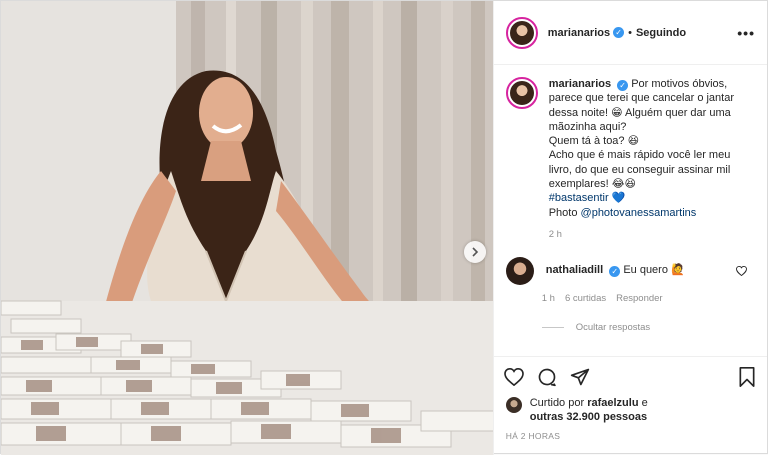 The height and width of the screenshot is (455, 768). Describe the element at coordinates (746, 33) in the screenshot. I see `more-options-icon: •••` at that location.